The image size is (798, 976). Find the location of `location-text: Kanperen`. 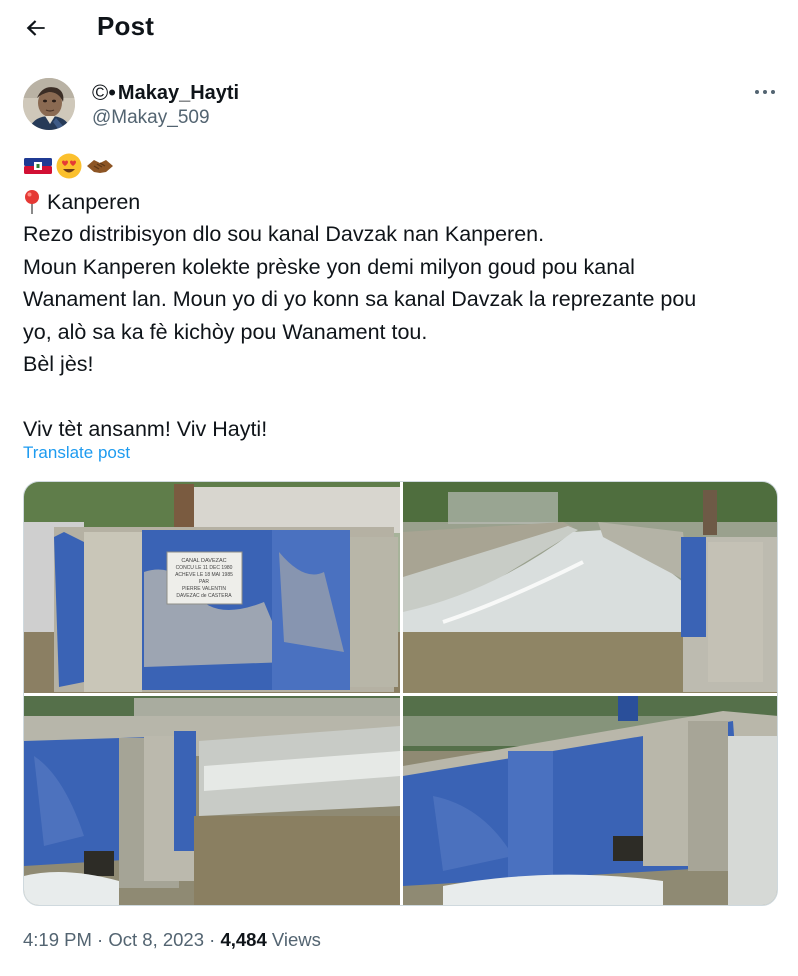

location-text: Kanperen is located at coordinates (94, 202).